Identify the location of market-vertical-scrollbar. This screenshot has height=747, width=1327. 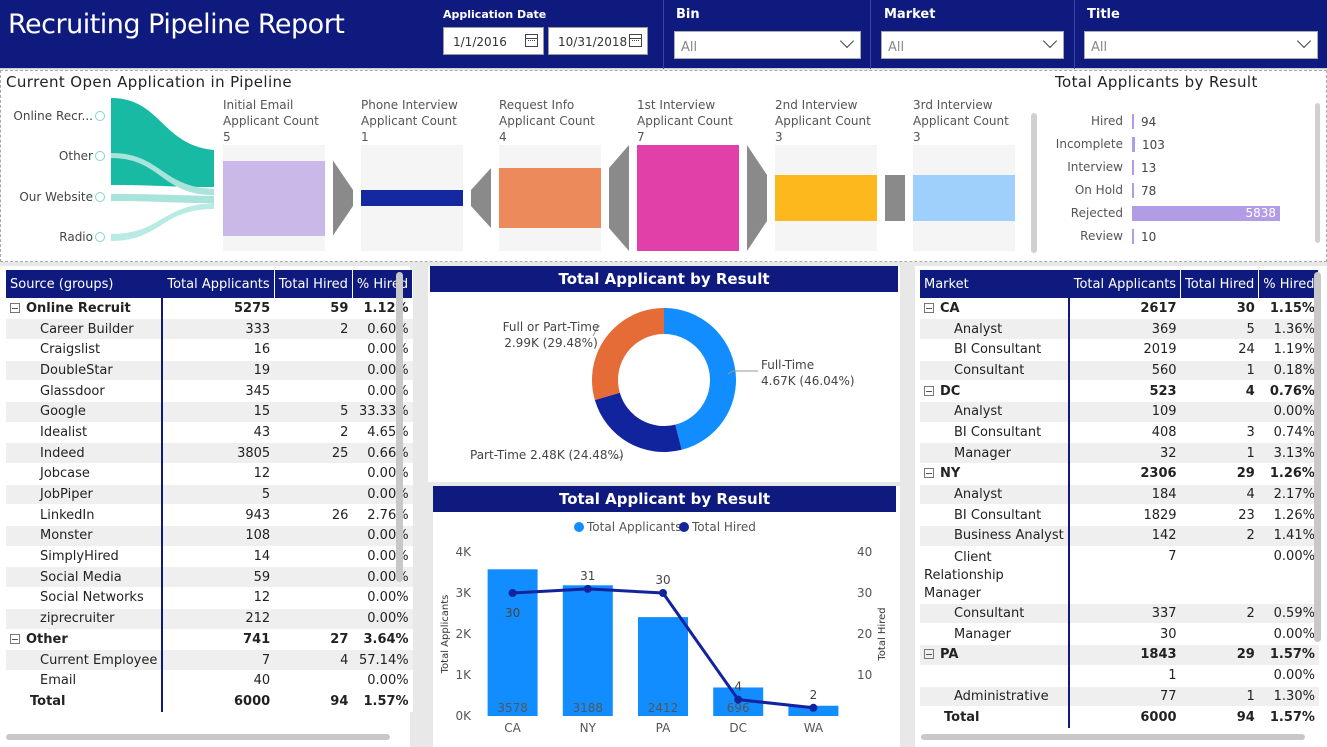
(1317, 457).